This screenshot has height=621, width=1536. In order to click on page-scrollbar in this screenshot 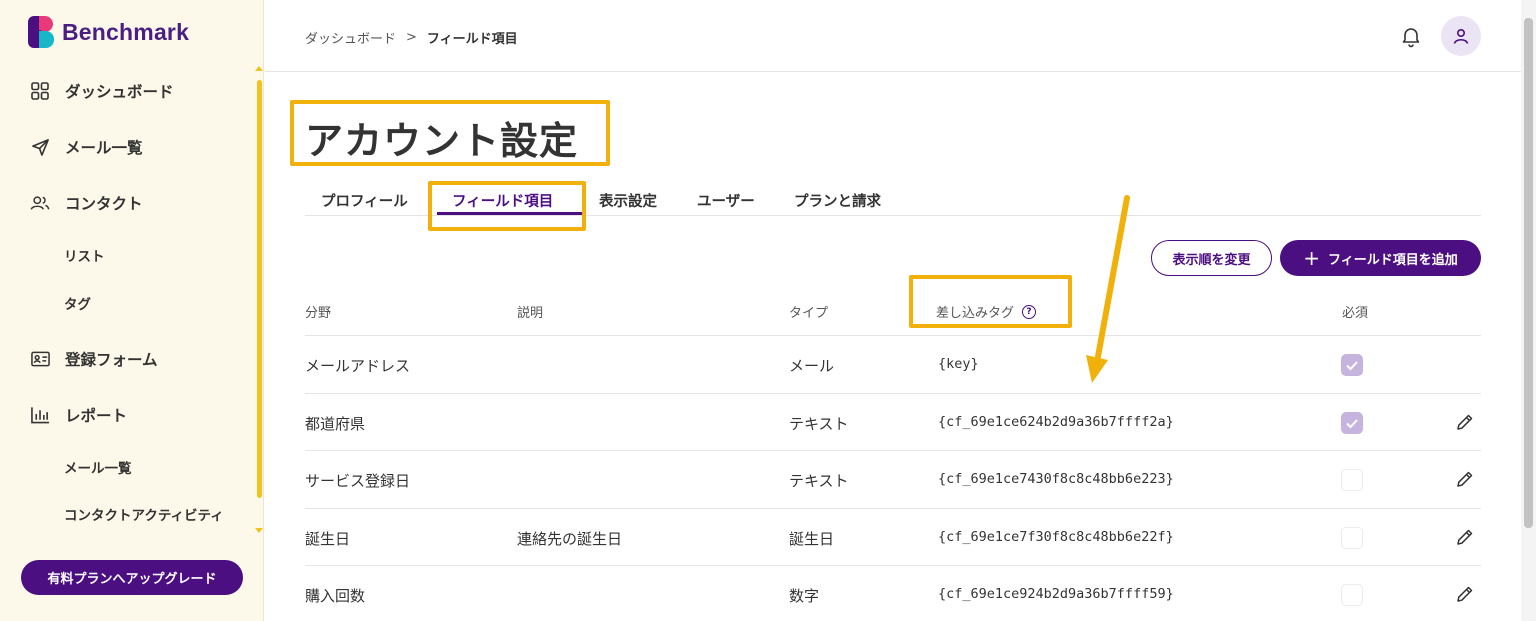, I will do `click(1528, 310)`.